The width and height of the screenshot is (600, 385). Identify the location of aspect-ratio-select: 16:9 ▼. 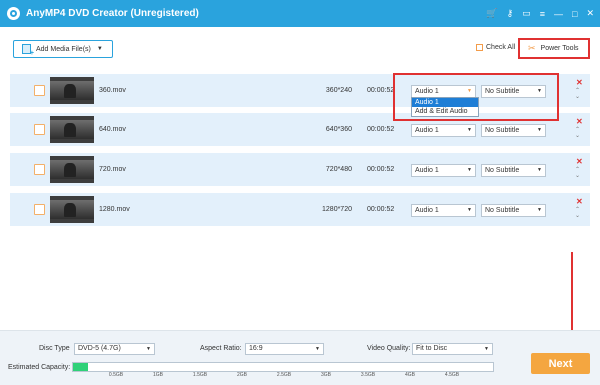
(284, 349).